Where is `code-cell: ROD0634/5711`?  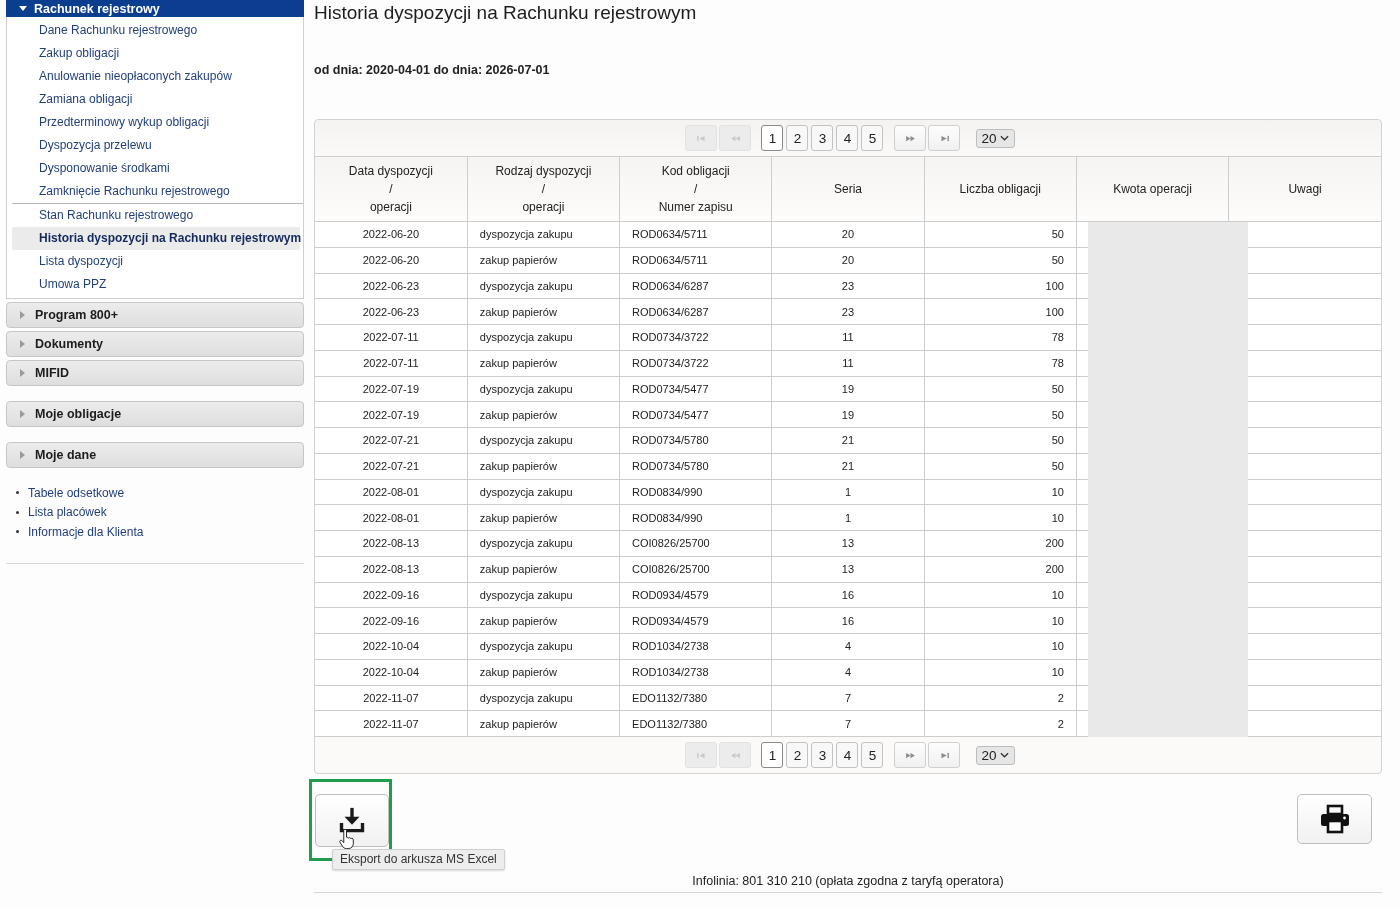
code-cell: ROD0634/5711 is located at coordinates (695, 260).